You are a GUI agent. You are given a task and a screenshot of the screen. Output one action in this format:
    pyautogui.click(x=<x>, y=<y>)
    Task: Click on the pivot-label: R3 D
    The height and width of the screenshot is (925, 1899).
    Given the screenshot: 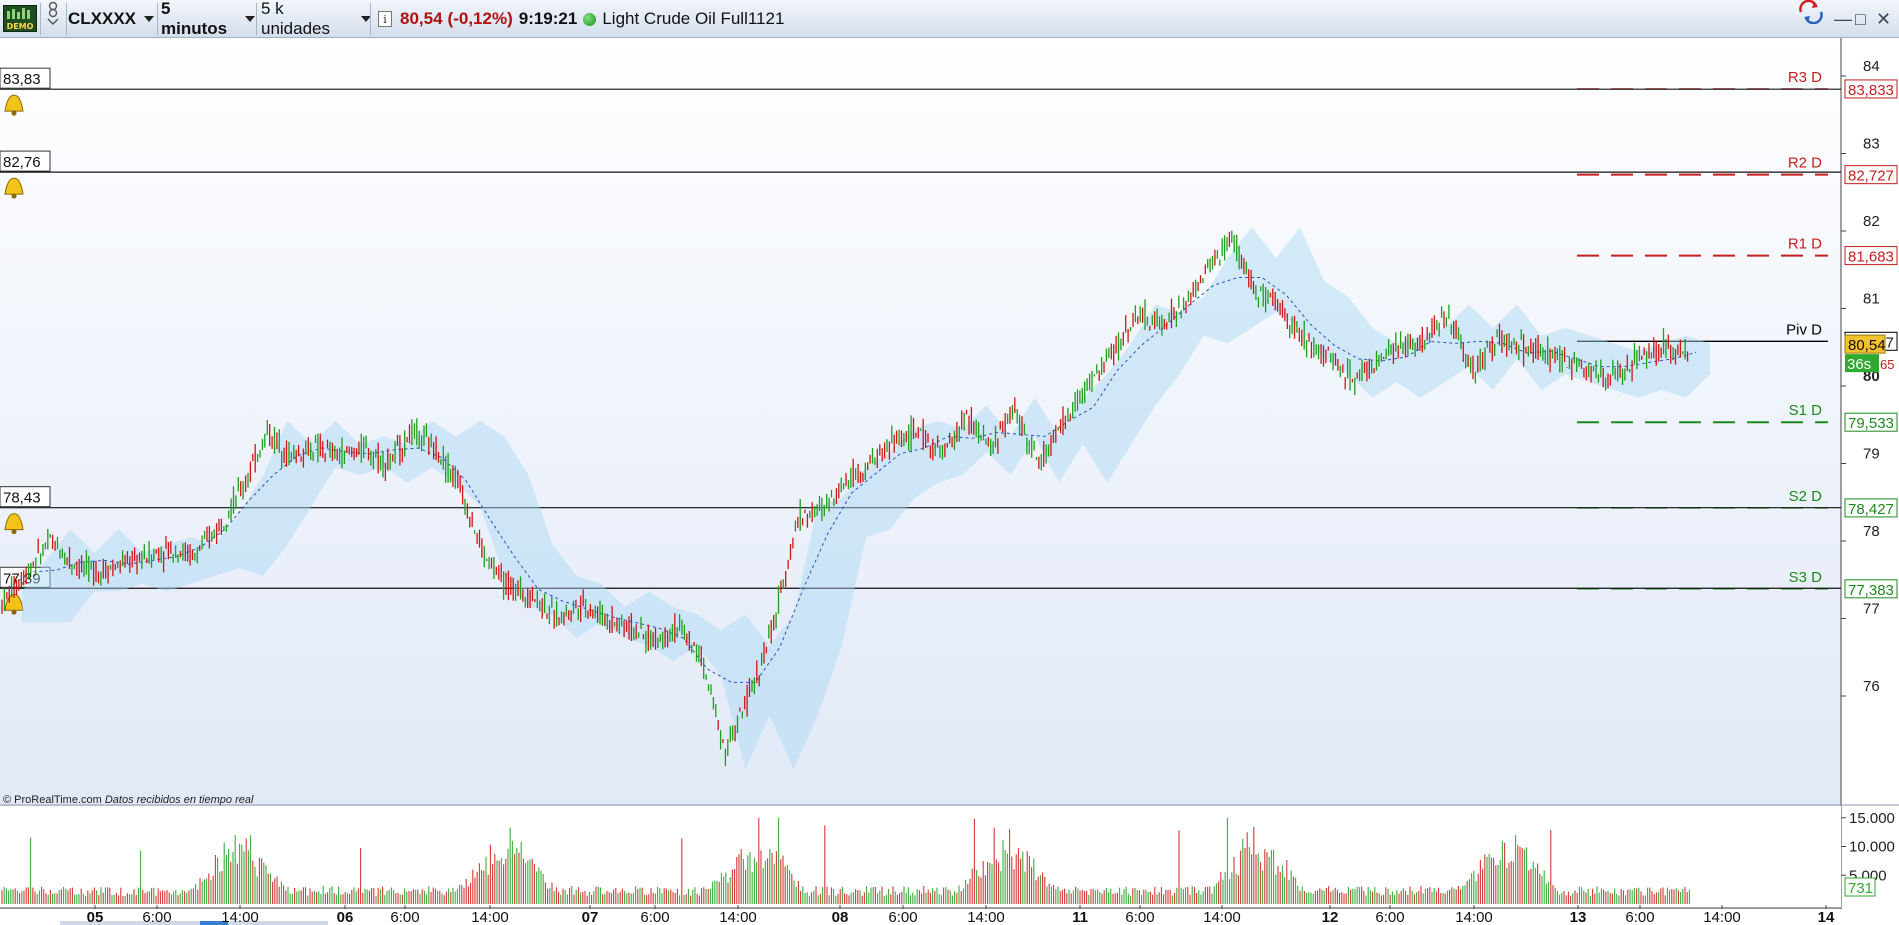 What is the action you would take?
    pyautogui.click(x=1805, y=77)
    